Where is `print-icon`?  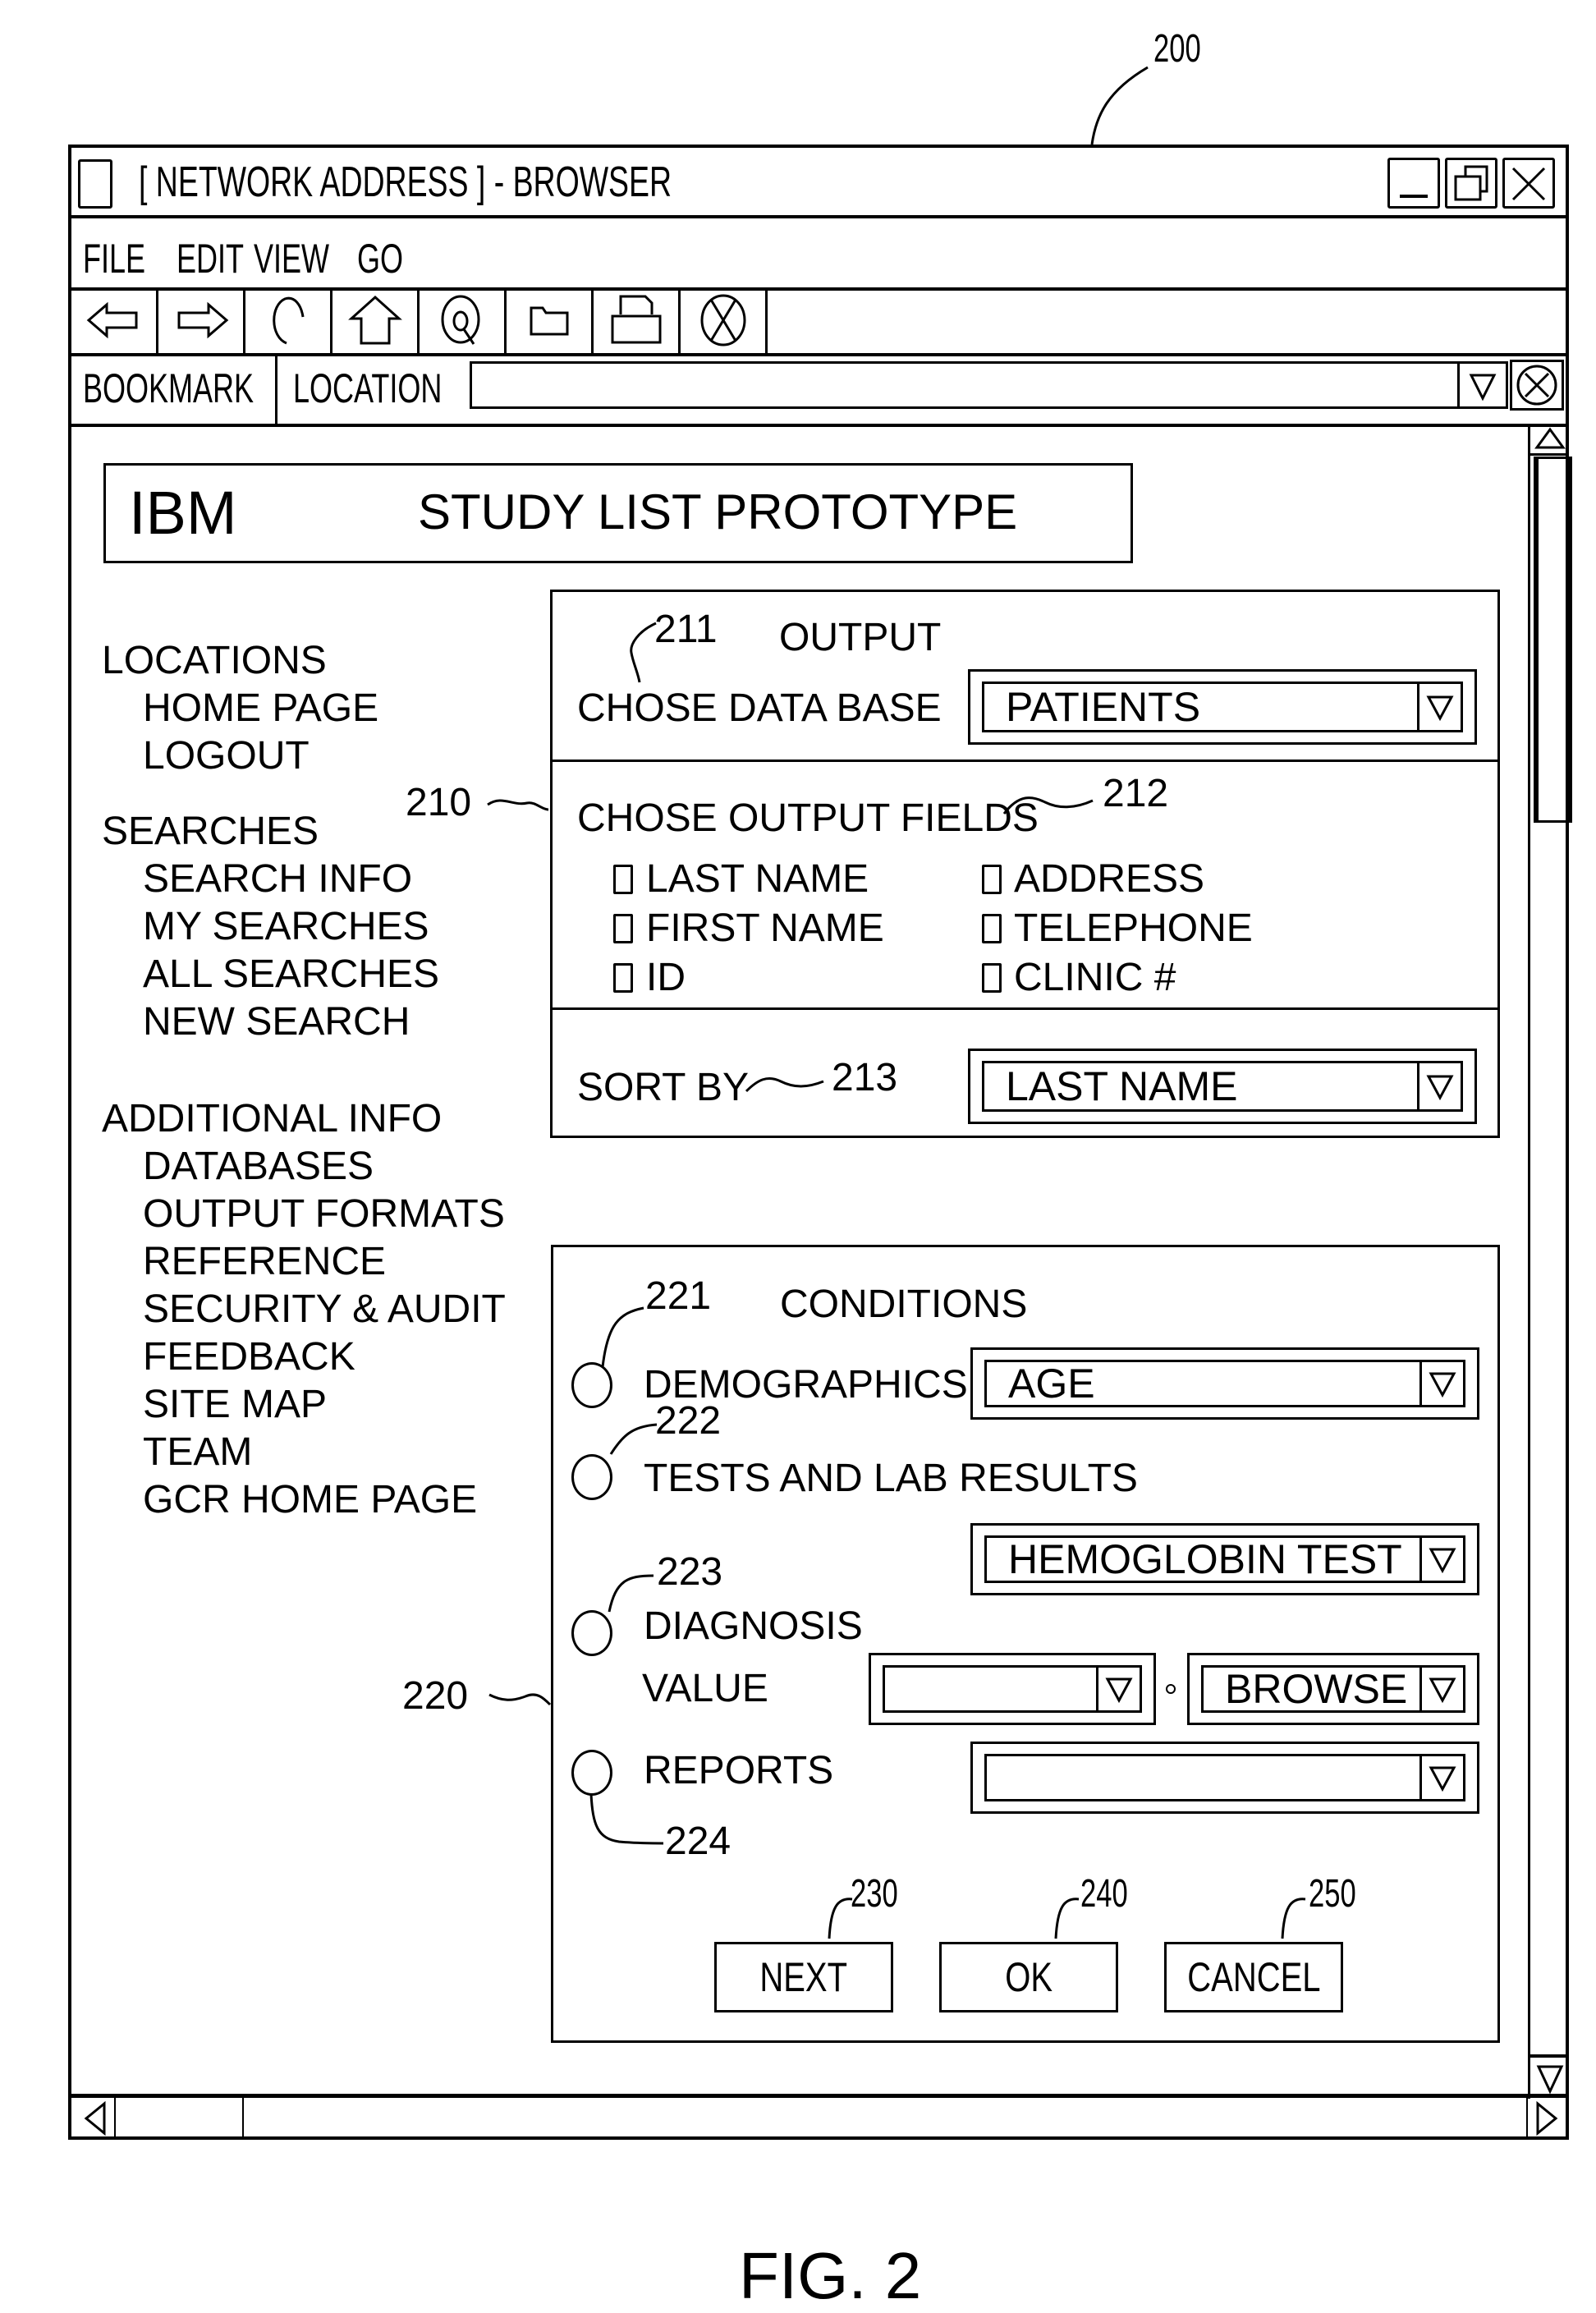 print-icon is located at coordinates (636, 319).